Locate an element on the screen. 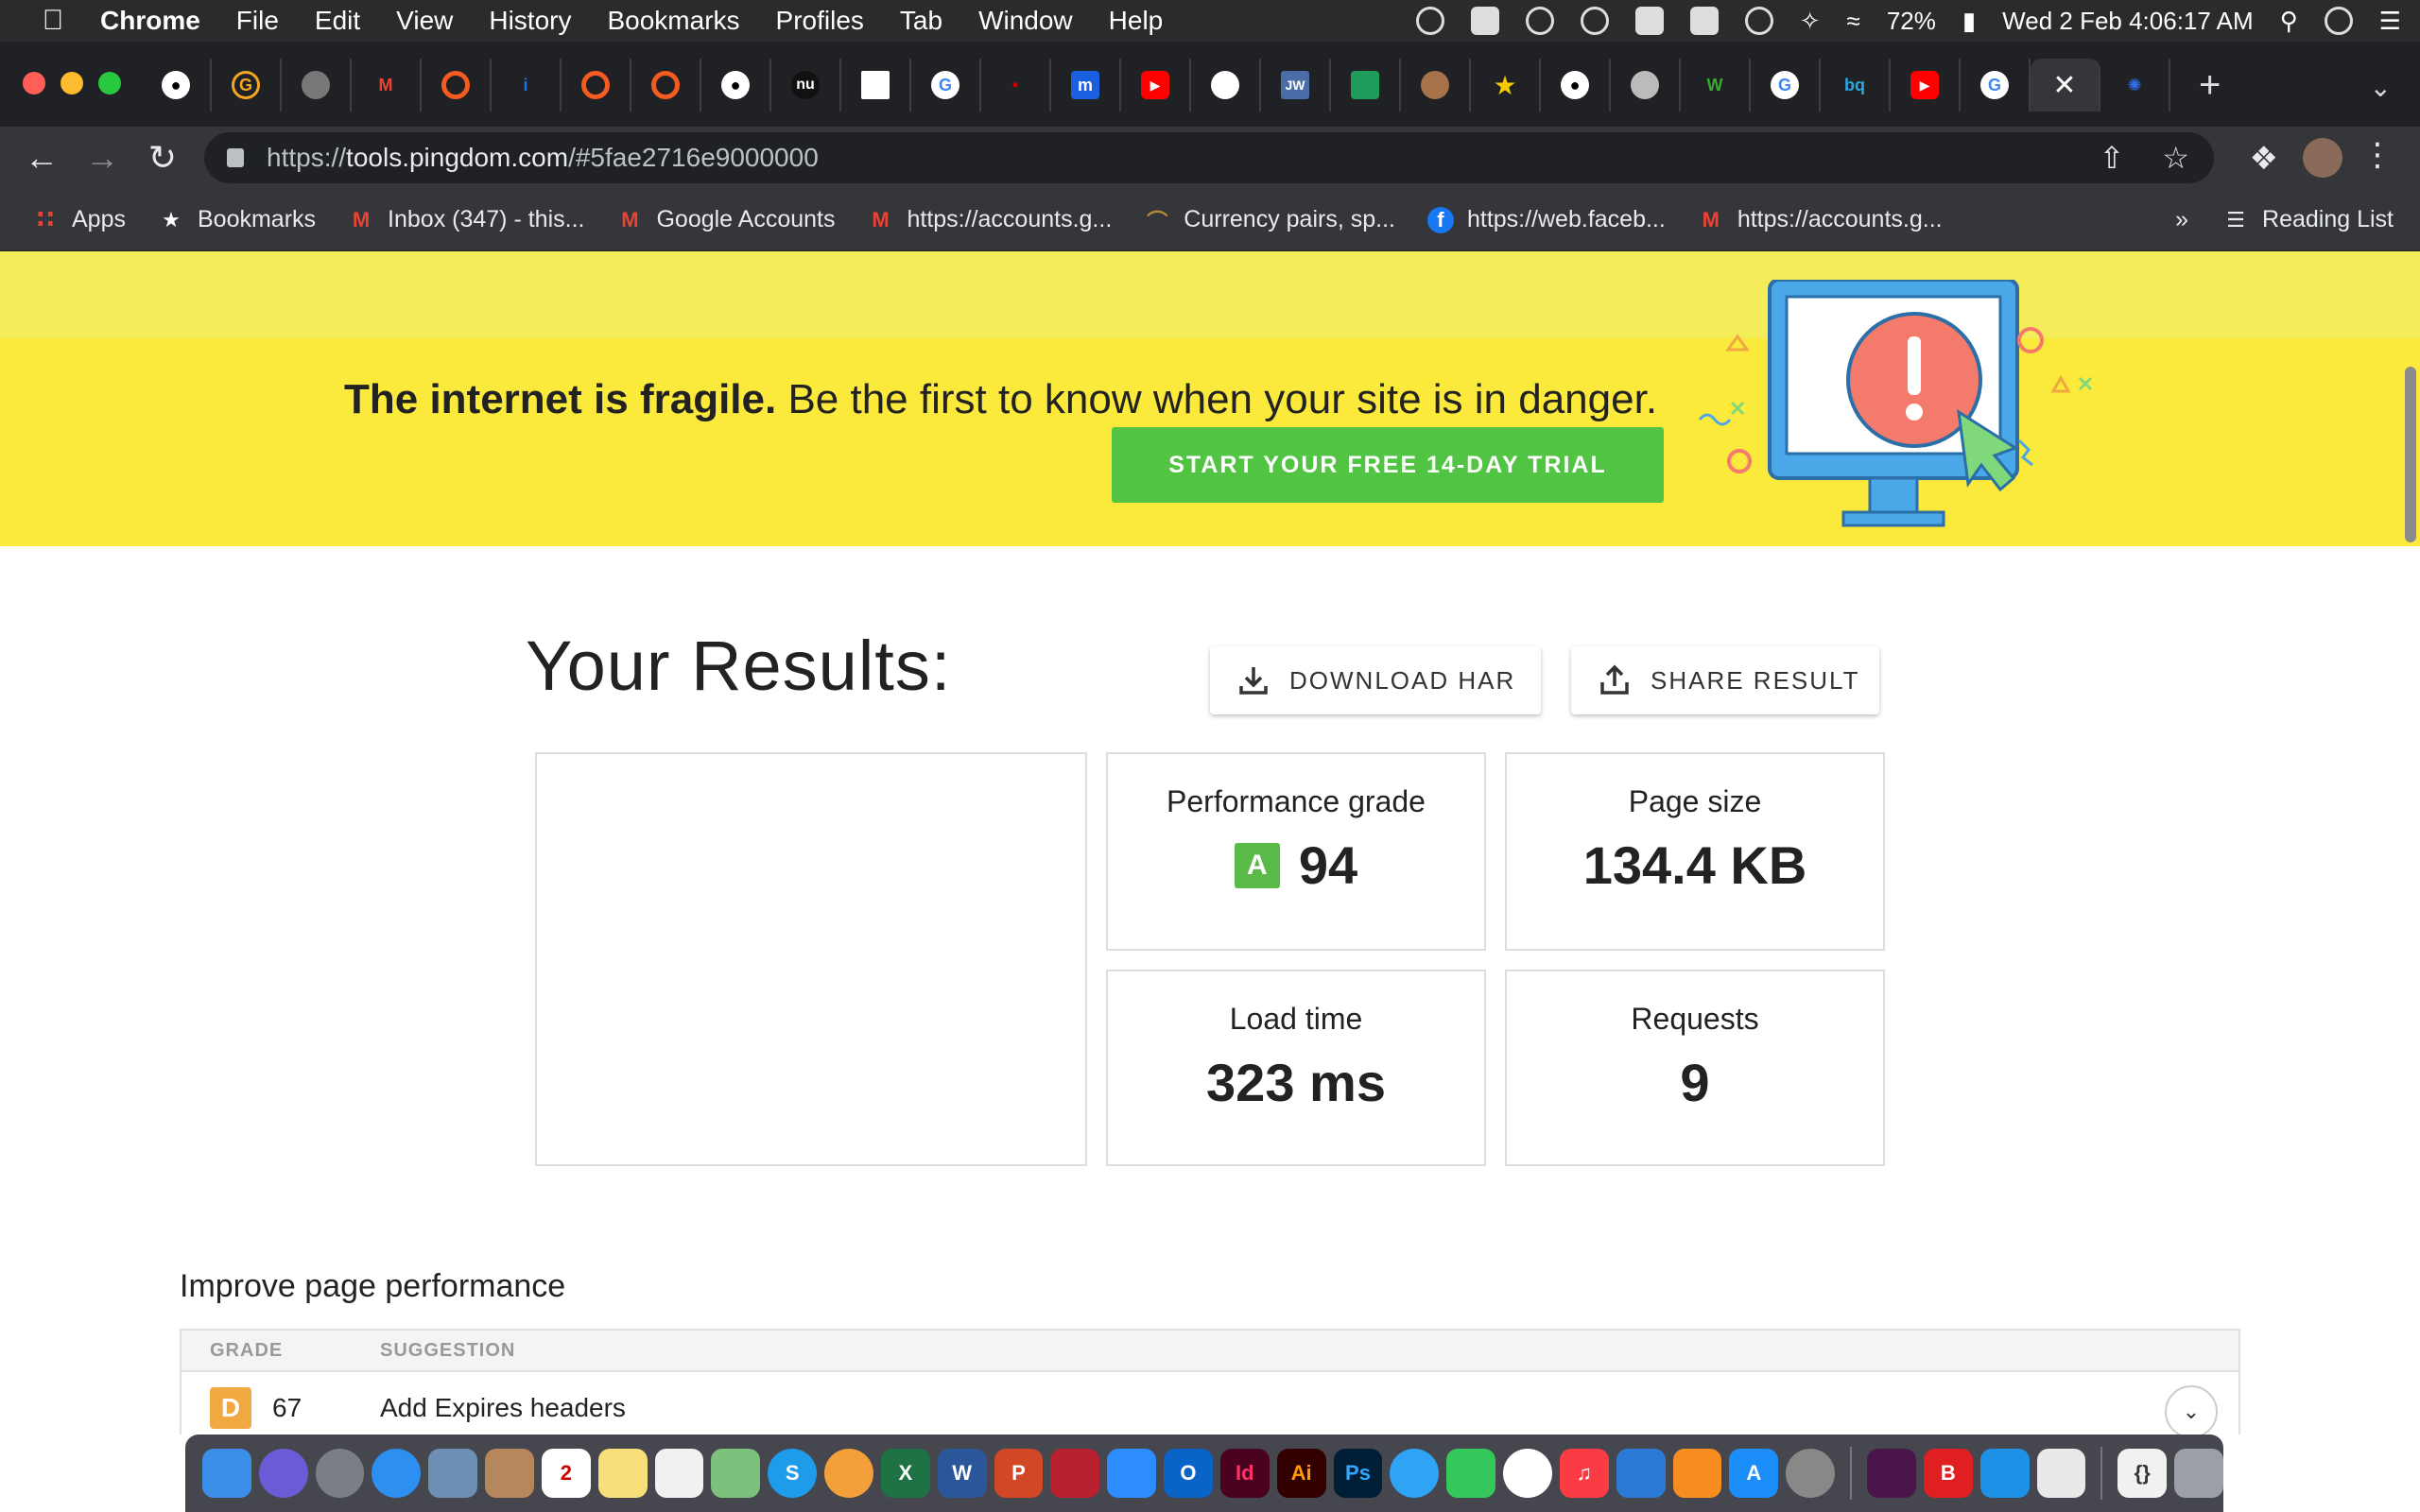  bookmark-google-accounts: M Google Accounts is located at coordinates (725, 219).